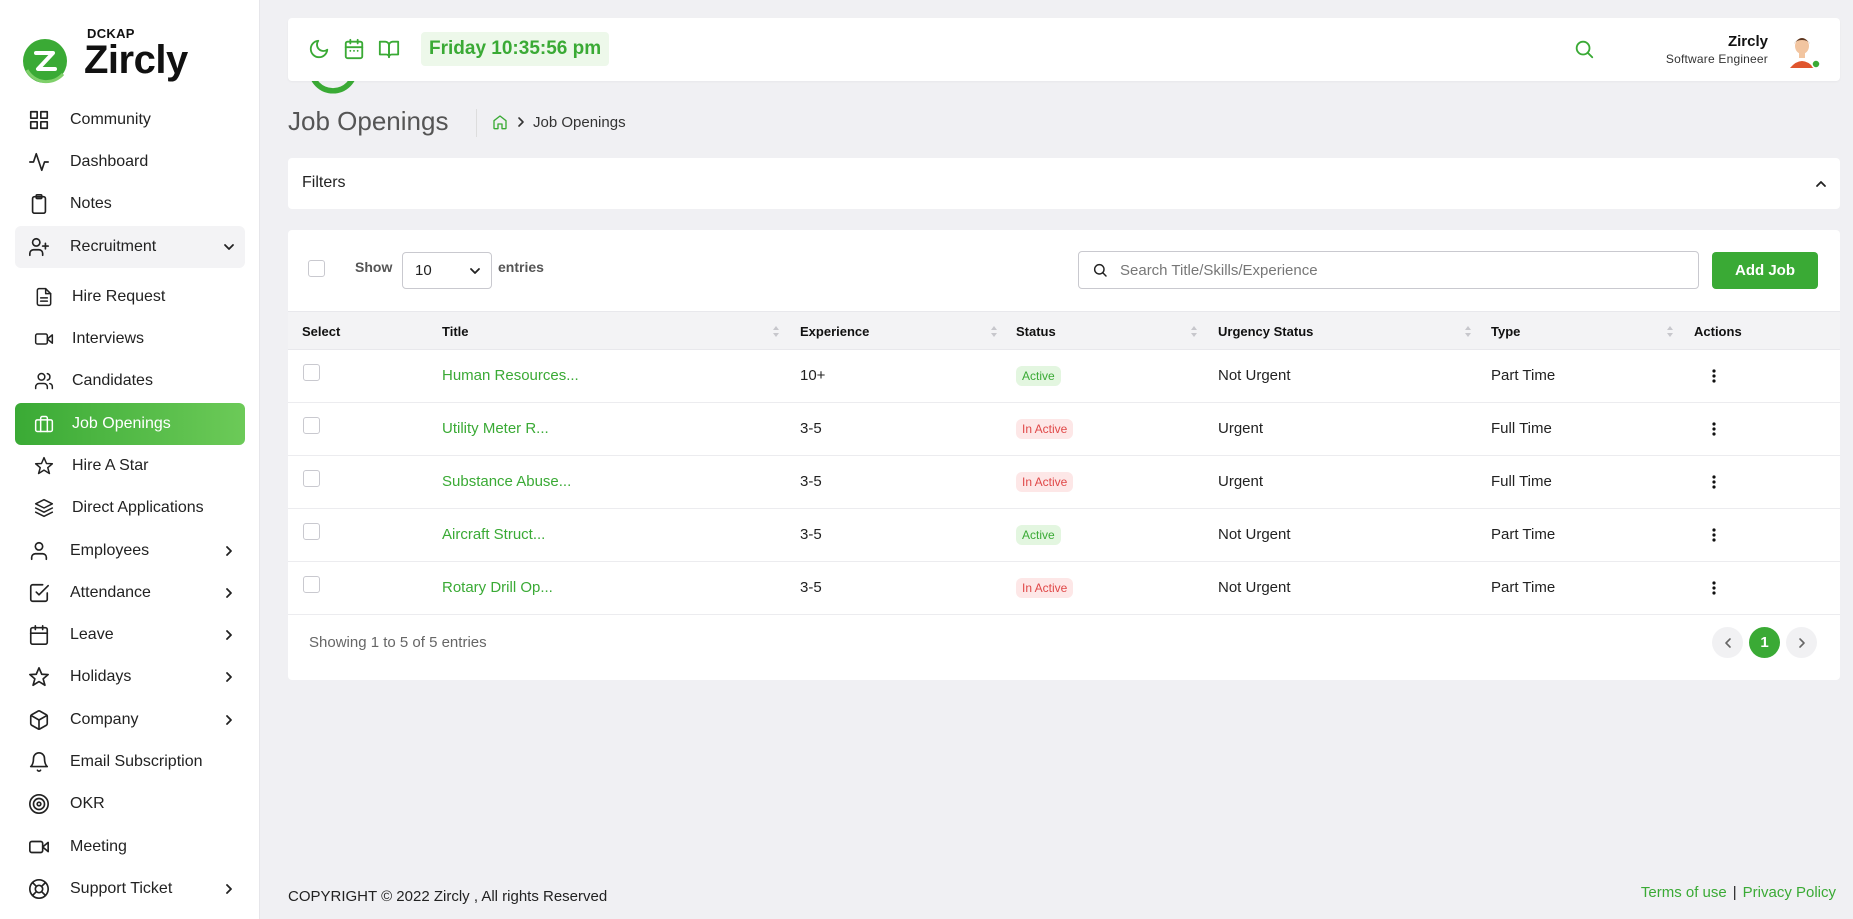 Image resolution: width=1853 pixels, height=919 pixels. What do you see at coordinates (39, 551) in the screenshot?
I see `user-icon` at bounding box center [39, 551].